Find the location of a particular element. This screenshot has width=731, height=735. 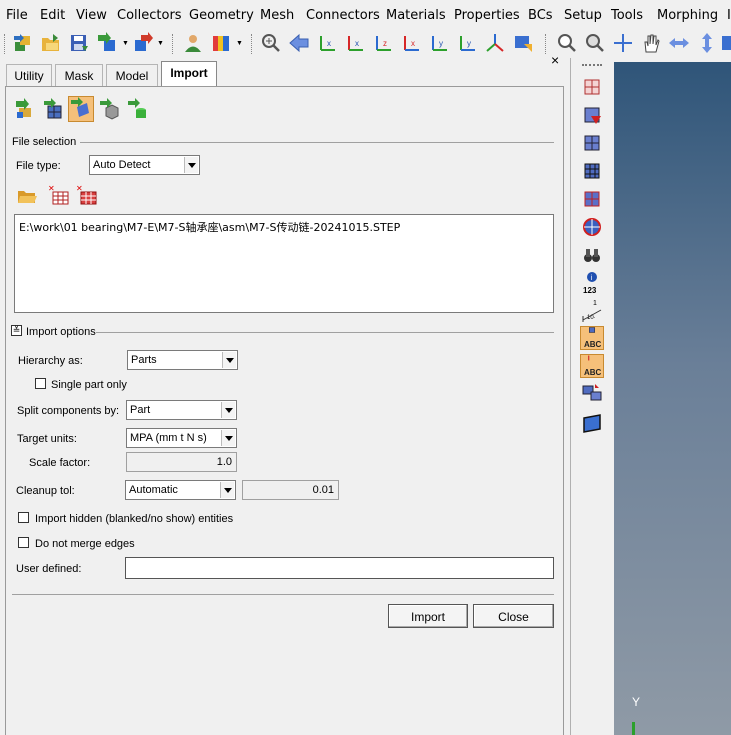

abc-arrow-icon: ABC is located at coordinates (592, 366).